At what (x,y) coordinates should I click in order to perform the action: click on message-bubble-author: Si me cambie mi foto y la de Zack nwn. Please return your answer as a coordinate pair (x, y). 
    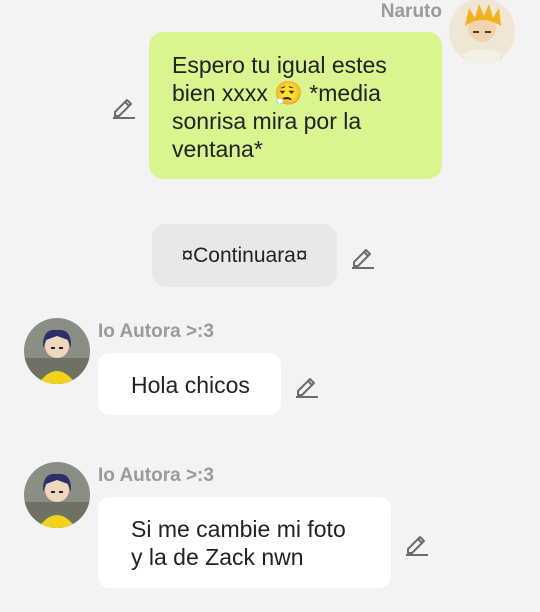
    Looking at the image, I should click on (244, 542).